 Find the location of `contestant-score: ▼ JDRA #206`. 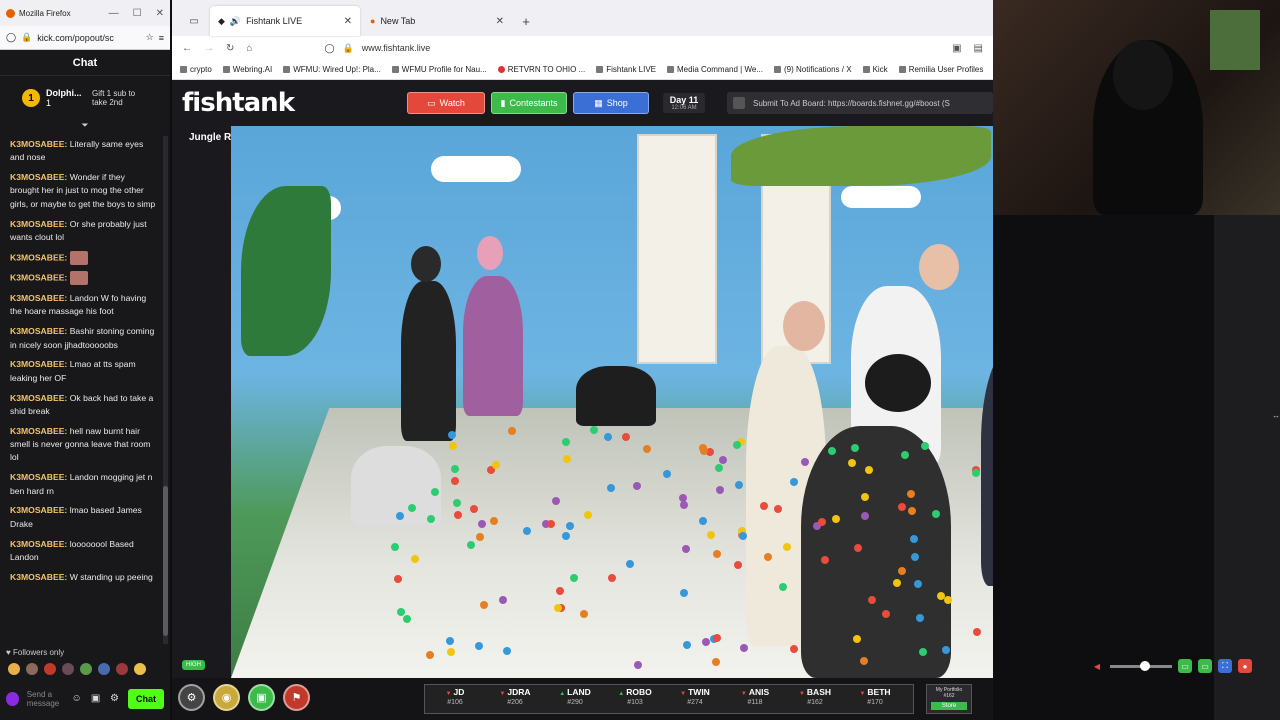

contestant-score: ▼ JDRA #206 is located at coordinates (515, 699).